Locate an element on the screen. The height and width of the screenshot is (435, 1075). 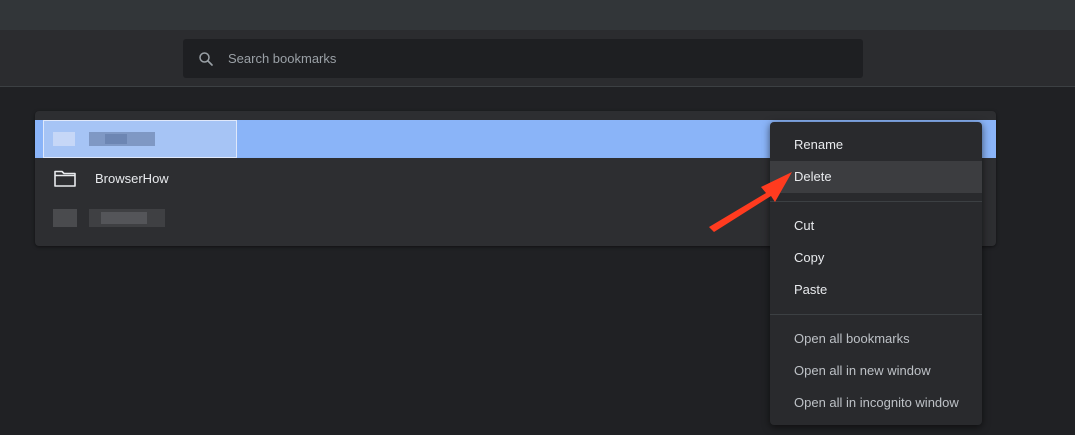
menu-item-delete: Delete is located at coordinates (876, 177).